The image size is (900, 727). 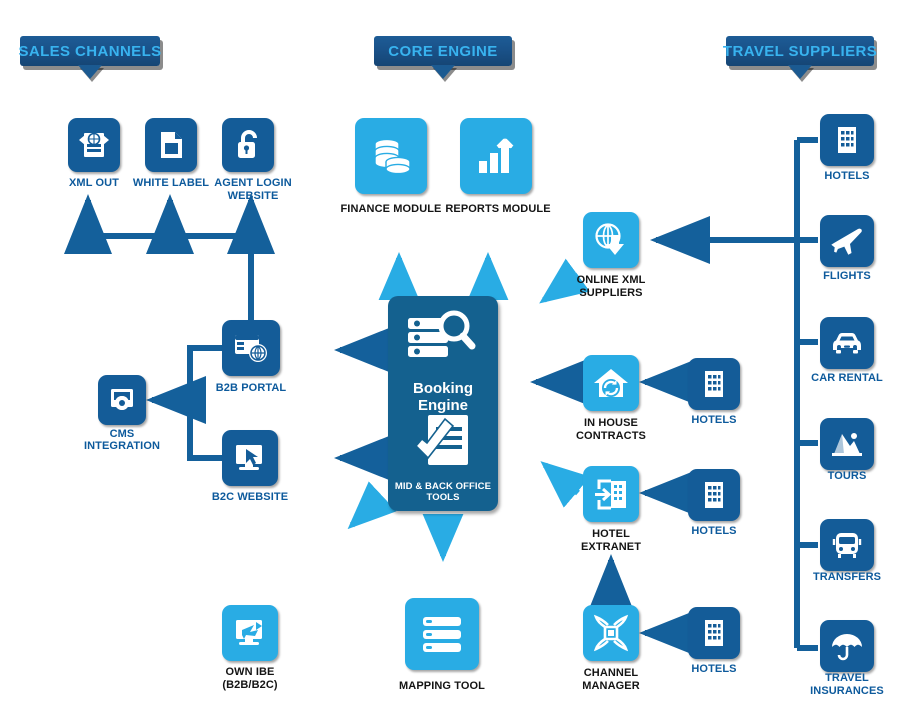 I want to click on label-supplier-travel-insurances: TRAVEL INSURANCES, so click(x=847, y=684).